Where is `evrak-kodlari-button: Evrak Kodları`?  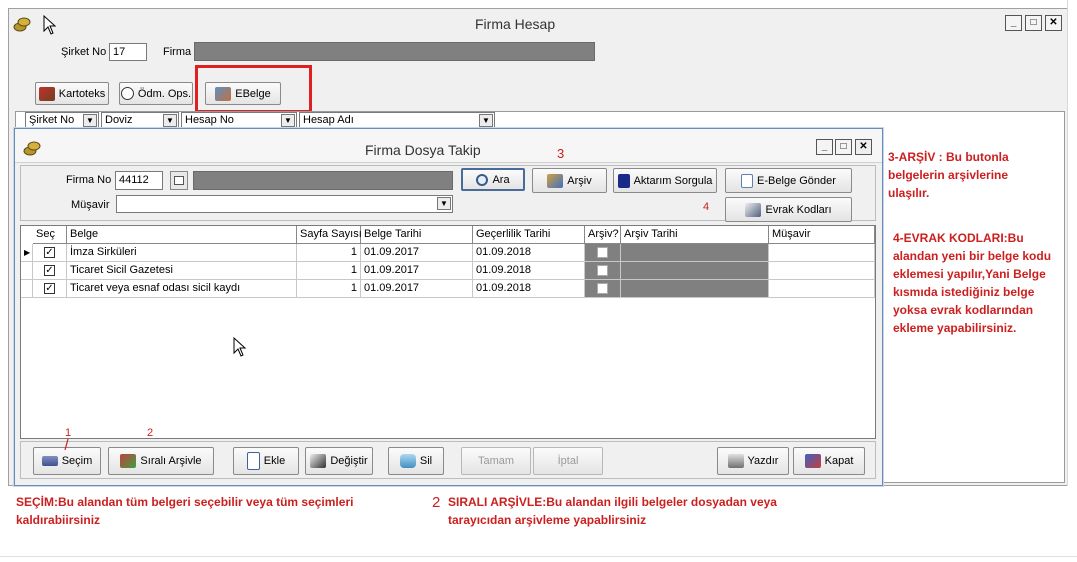 evrak-kodlari-button: Evrak Kodları is located at coordinates (788, 209).